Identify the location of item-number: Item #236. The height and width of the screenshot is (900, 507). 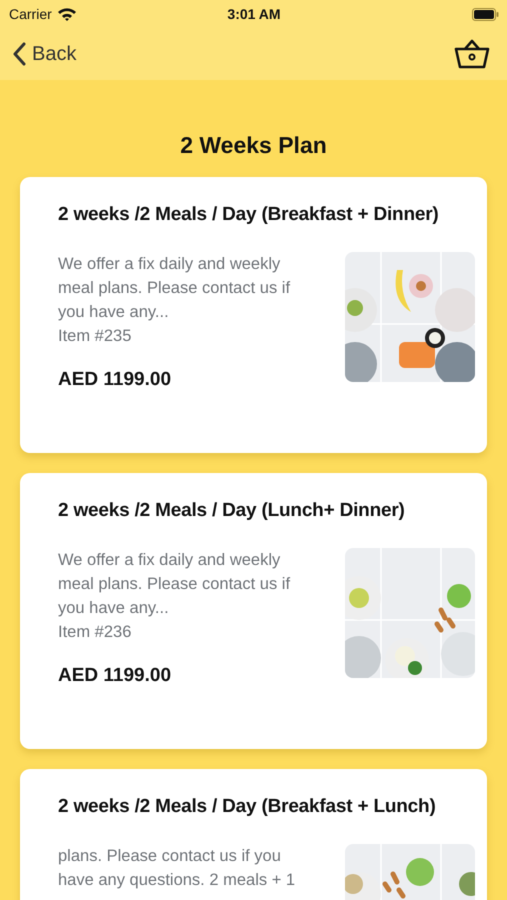
(95, 632).